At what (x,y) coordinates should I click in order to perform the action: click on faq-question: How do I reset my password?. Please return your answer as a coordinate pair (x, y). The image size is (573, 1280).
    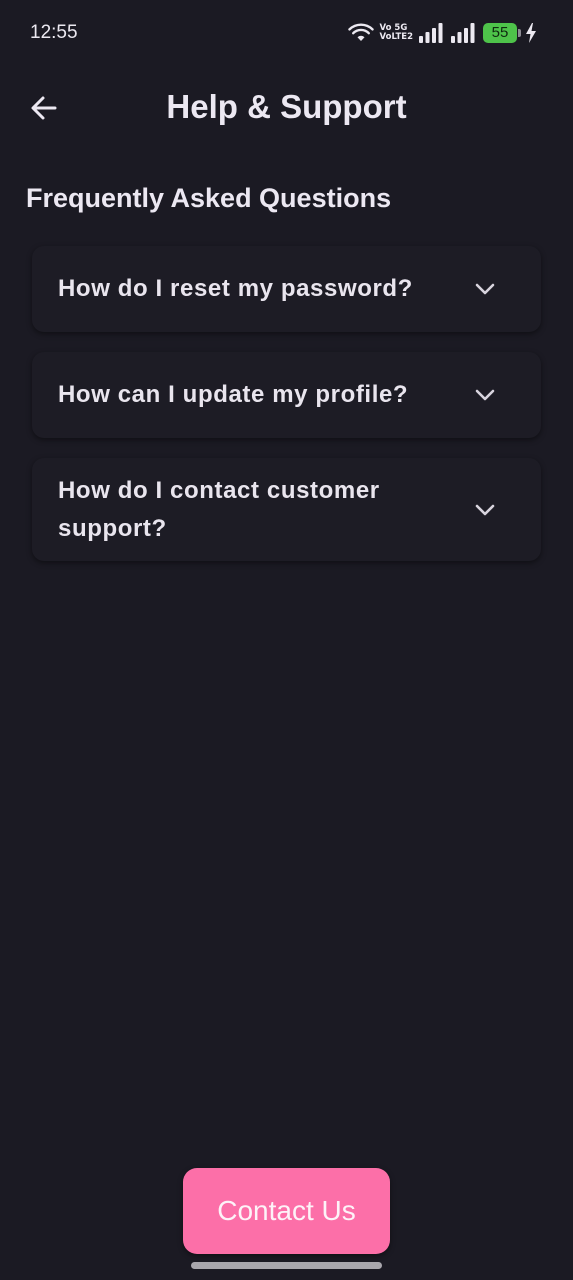
    Looking at the image, I should click on (235, 288).